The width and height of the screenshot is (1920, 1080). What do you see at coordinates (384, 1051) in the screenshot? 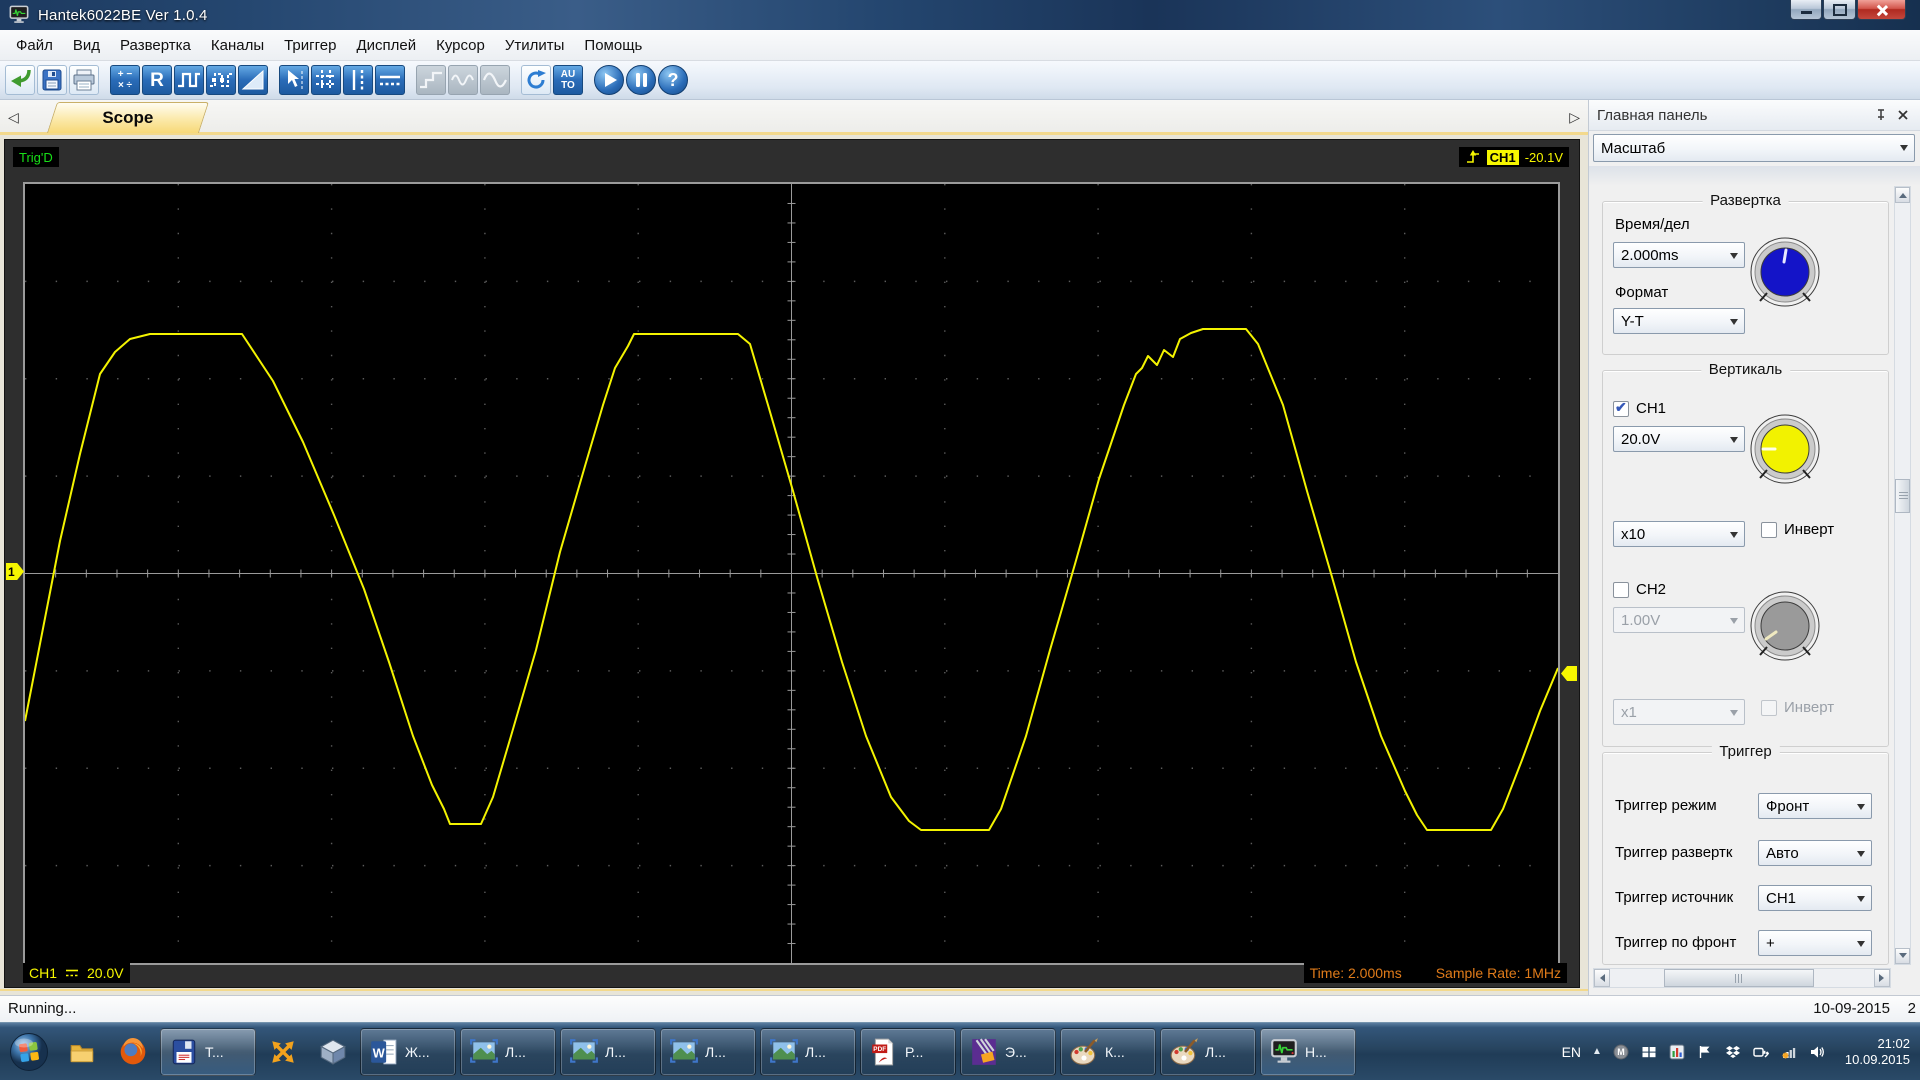
I see `word-icon: W` at bounding box center [384, 1051].